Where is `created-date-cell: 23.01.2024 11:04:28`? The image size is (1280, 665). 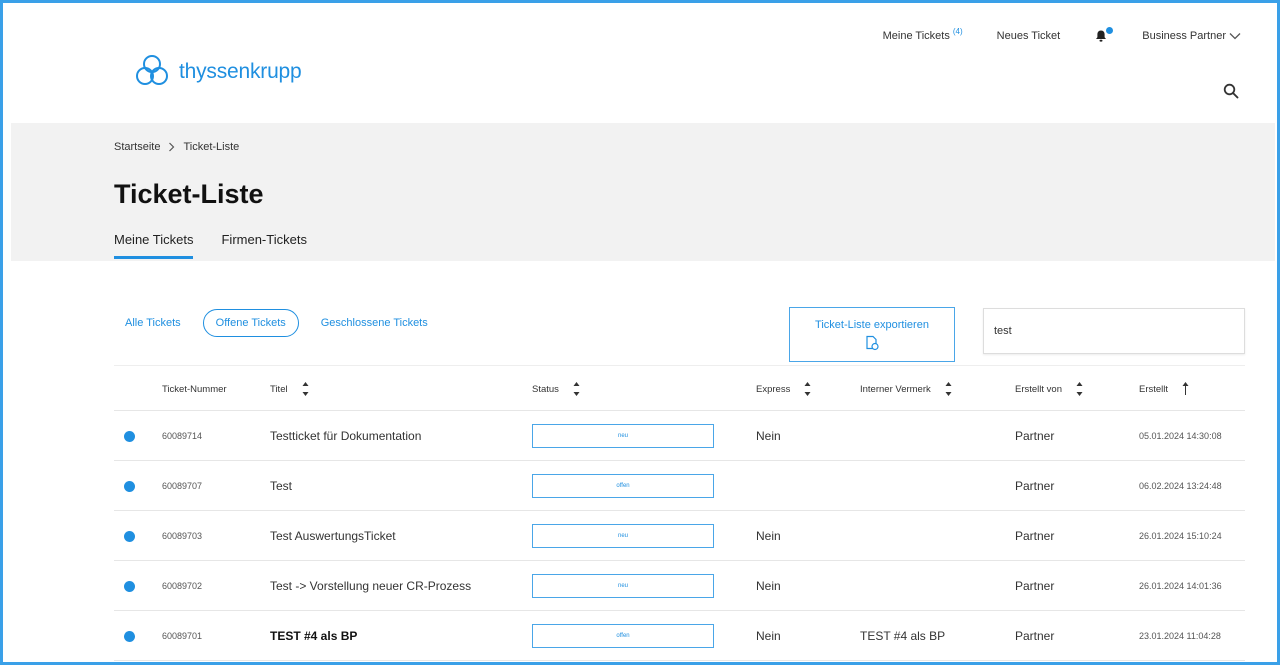 created-date-cell: 23.01.2024 11:04:28 is located at coordinates (1180, 636).